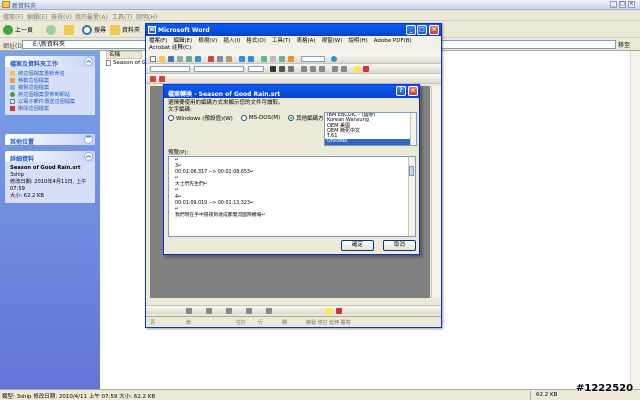  What do you see at coordinates (50, 73) in the screenshot?
I see `task-rename: 將這個檔案重新命名` at bounding box center [50, 73].